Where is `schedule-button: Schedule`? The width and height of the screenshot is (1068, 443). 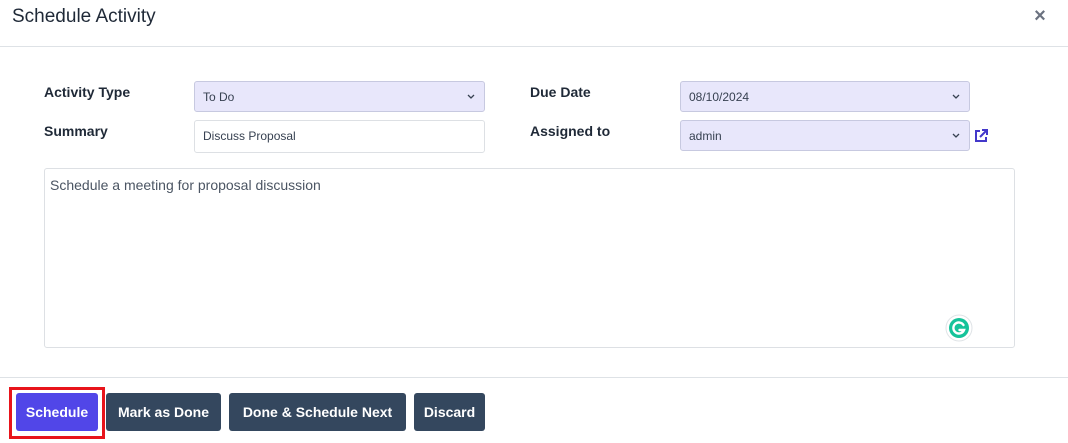 schedule-button: Schedule is located at coordinates (57, 412).